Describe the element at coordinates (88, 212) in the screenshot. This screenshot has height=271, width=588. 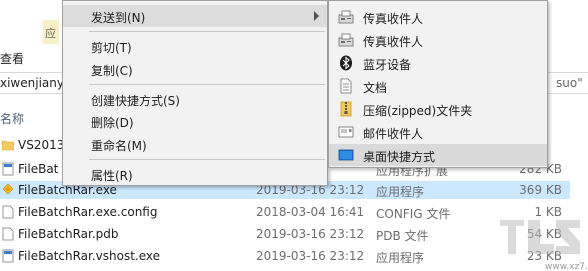
I see `file-name: FileBatchRar.exe.config` at that location.